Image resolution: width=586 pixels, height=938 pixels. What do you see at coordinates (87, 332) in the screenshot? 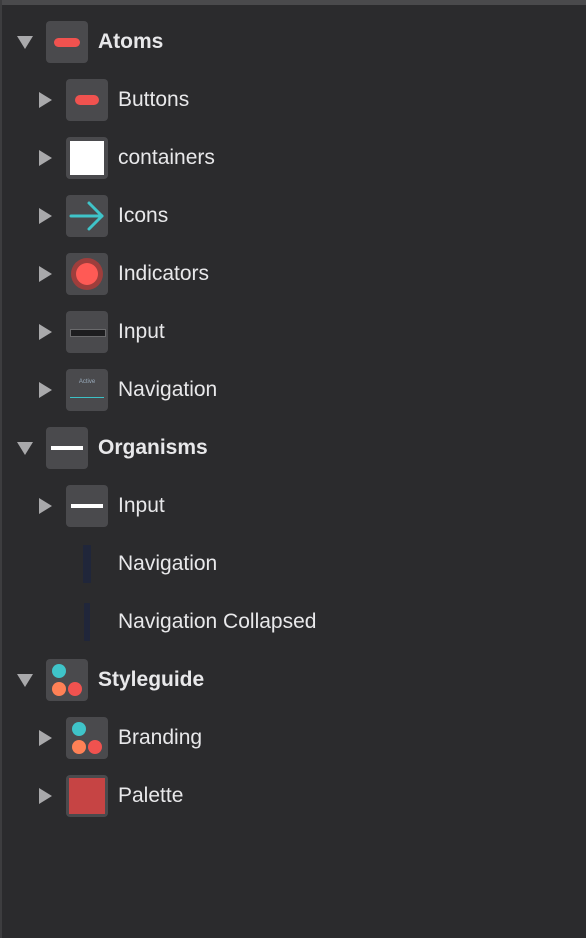
I see `input-preview-icon` at bounding box center [87, 332].